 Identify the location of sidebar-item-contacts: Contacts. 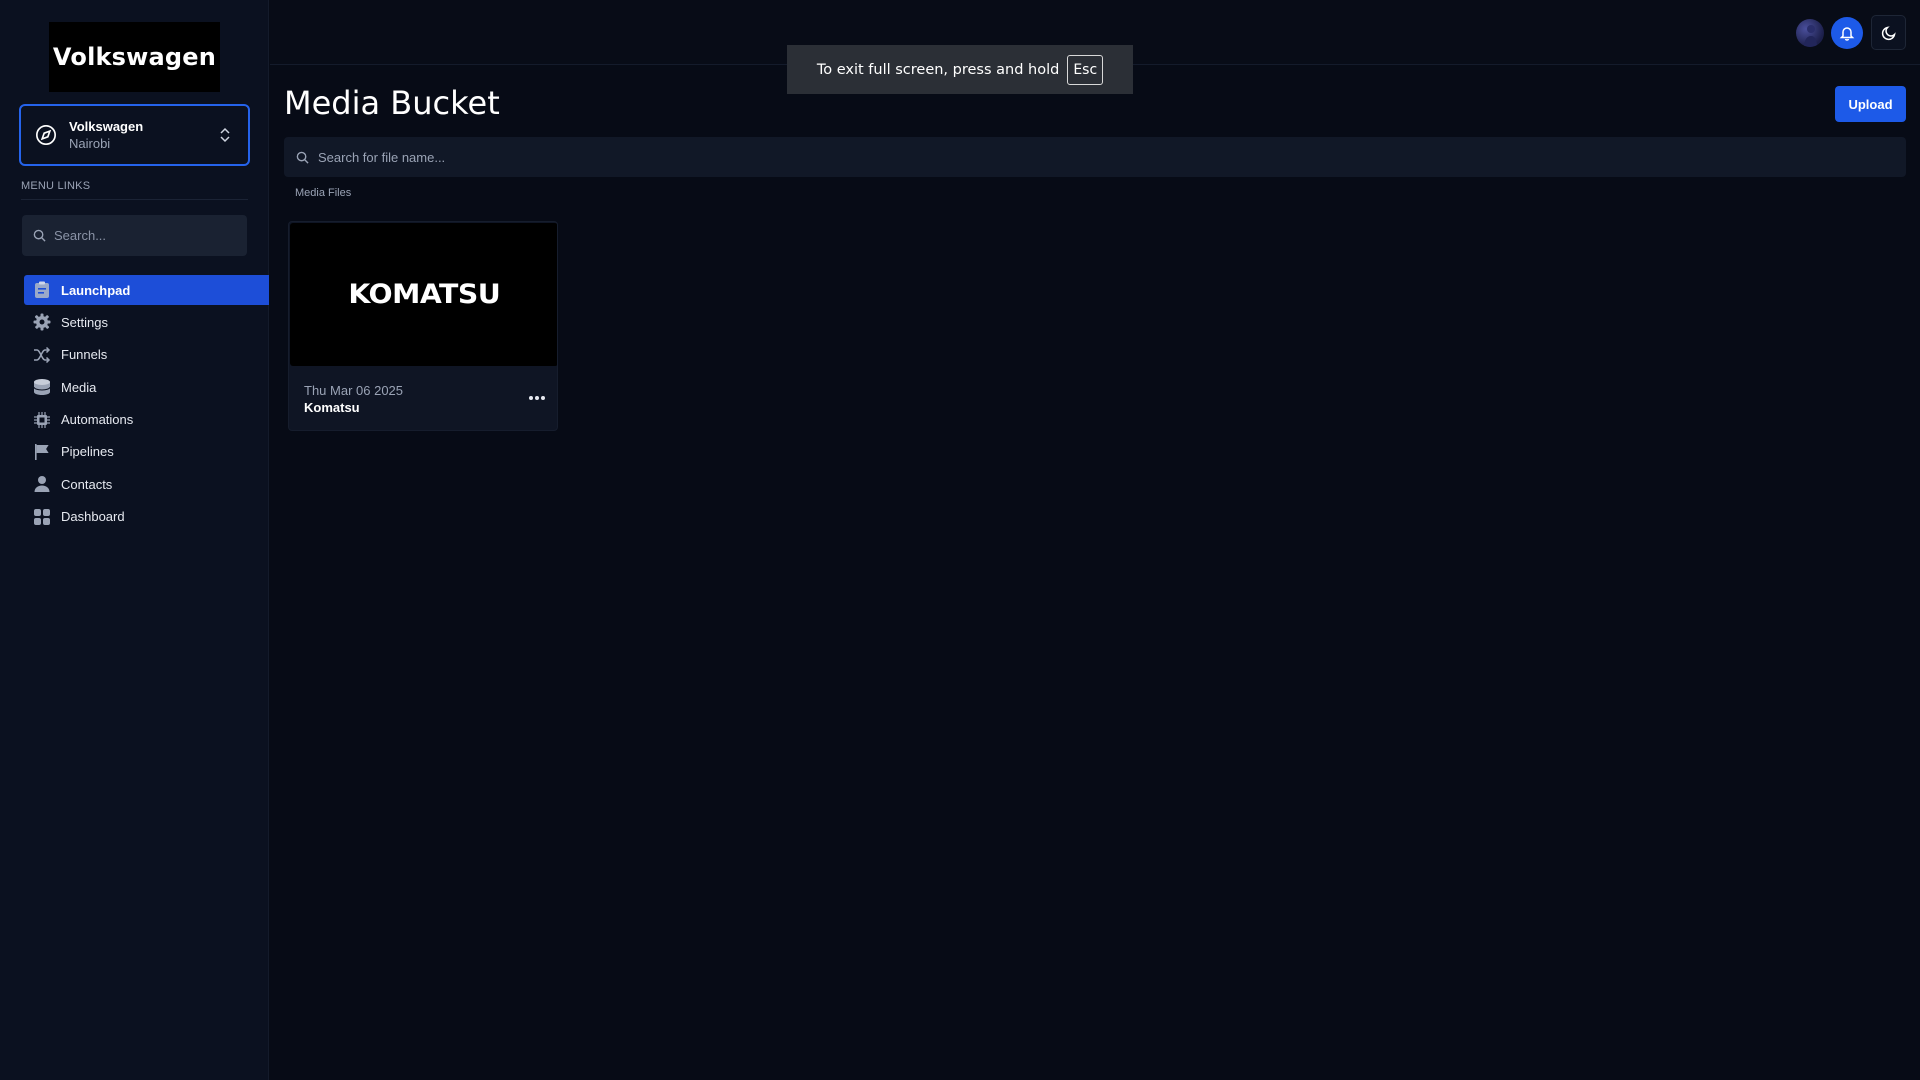
(146, 484).